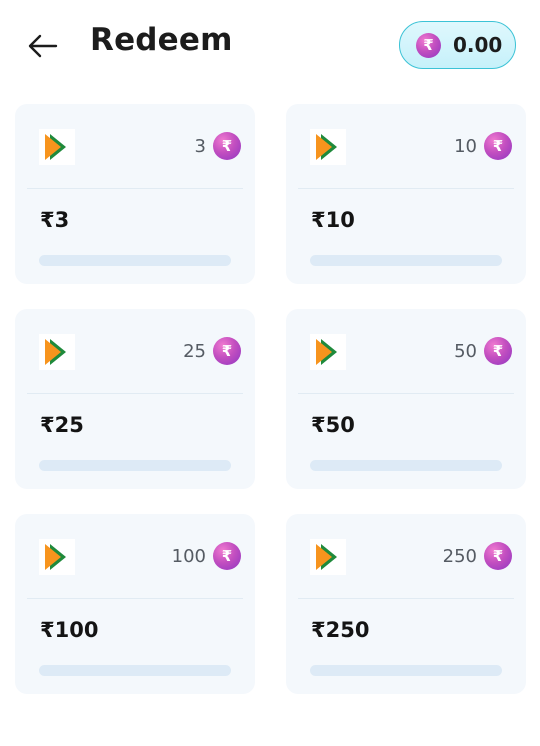 Image resolution: width=540 pixels, height=746 pixels. I want to click on reward-value: ₹3, so click(55, 220).